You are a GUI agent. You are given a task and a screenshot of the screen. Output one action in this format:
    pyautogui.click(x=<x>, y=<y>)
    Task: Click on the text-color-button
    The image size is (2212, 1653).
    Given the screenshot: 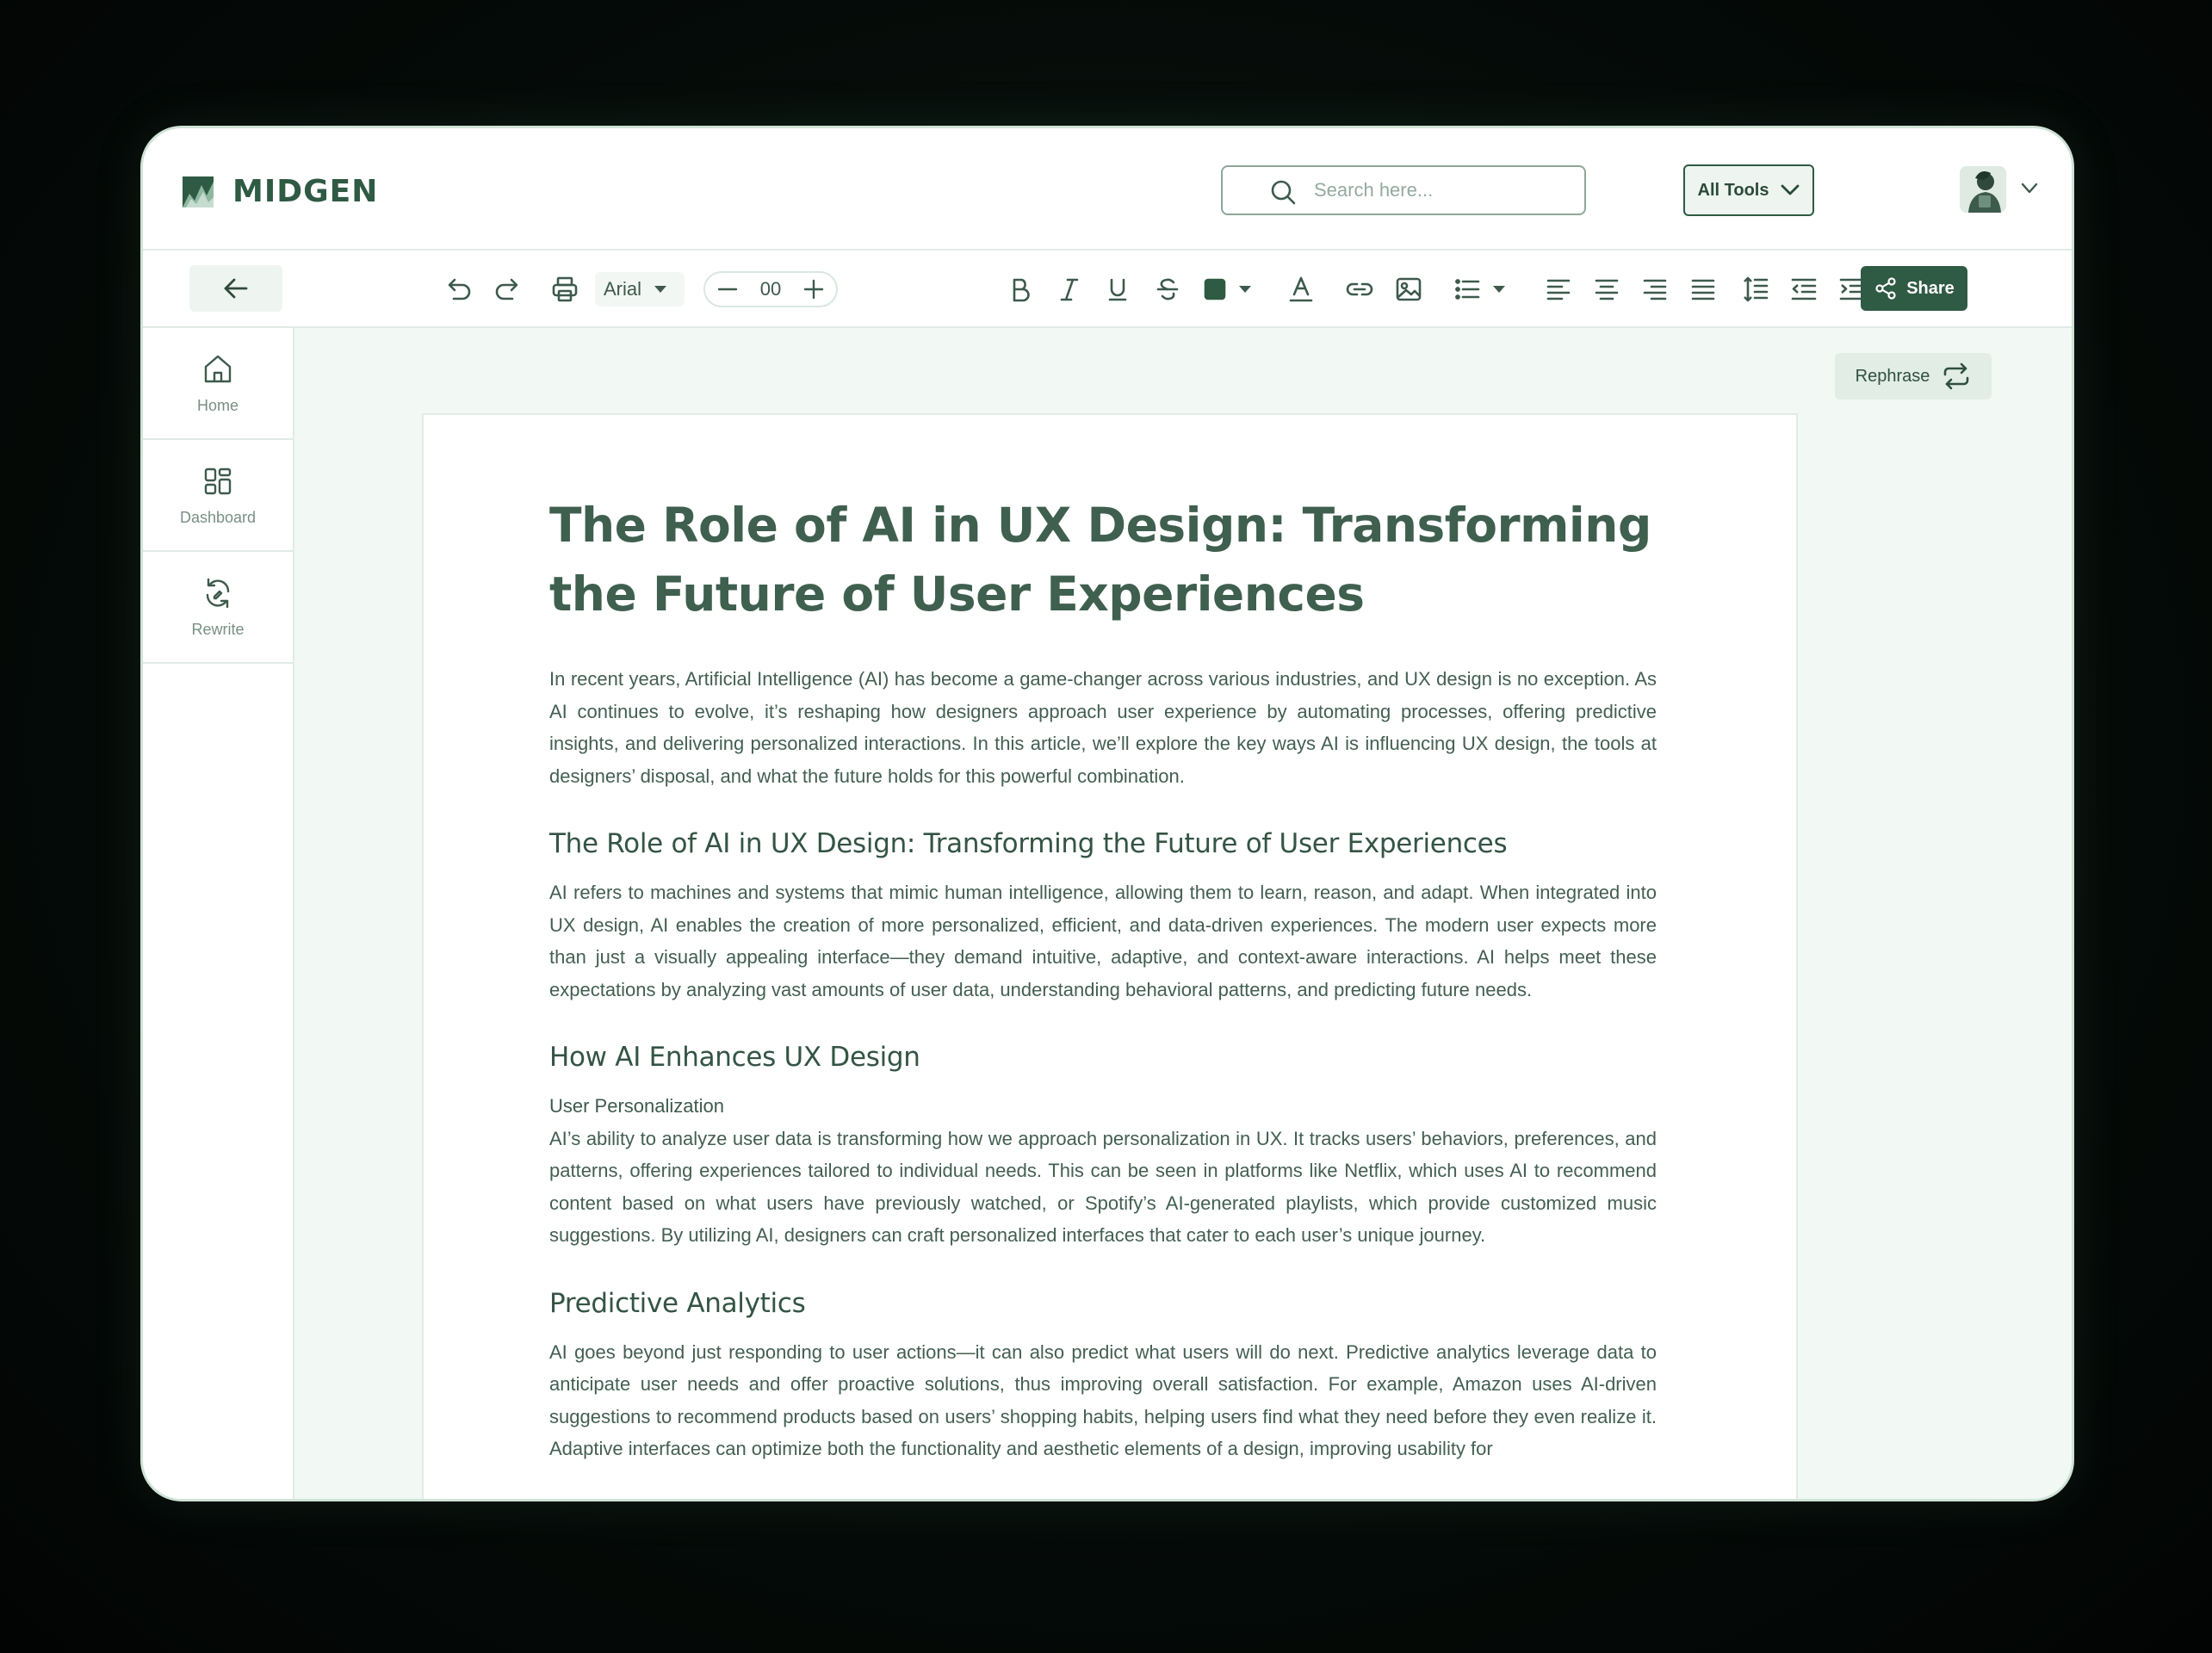 What is the action you would take?
    pyautogui.click(x=1301, y=289)
    